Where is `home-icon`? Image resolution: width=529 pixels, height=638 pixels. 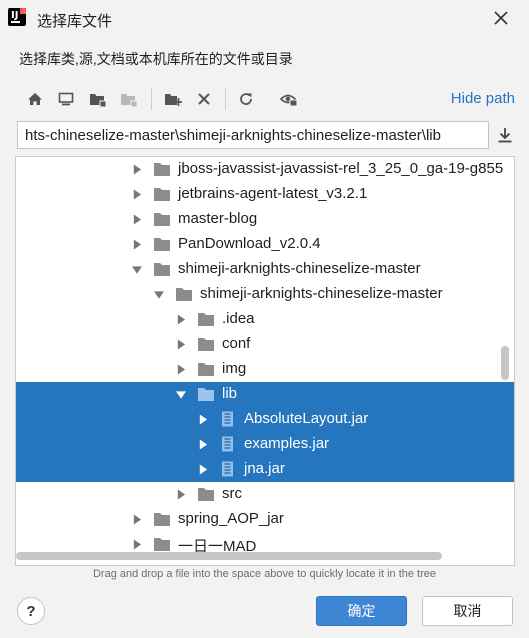 home-icon is located at coordinates (35, 99).